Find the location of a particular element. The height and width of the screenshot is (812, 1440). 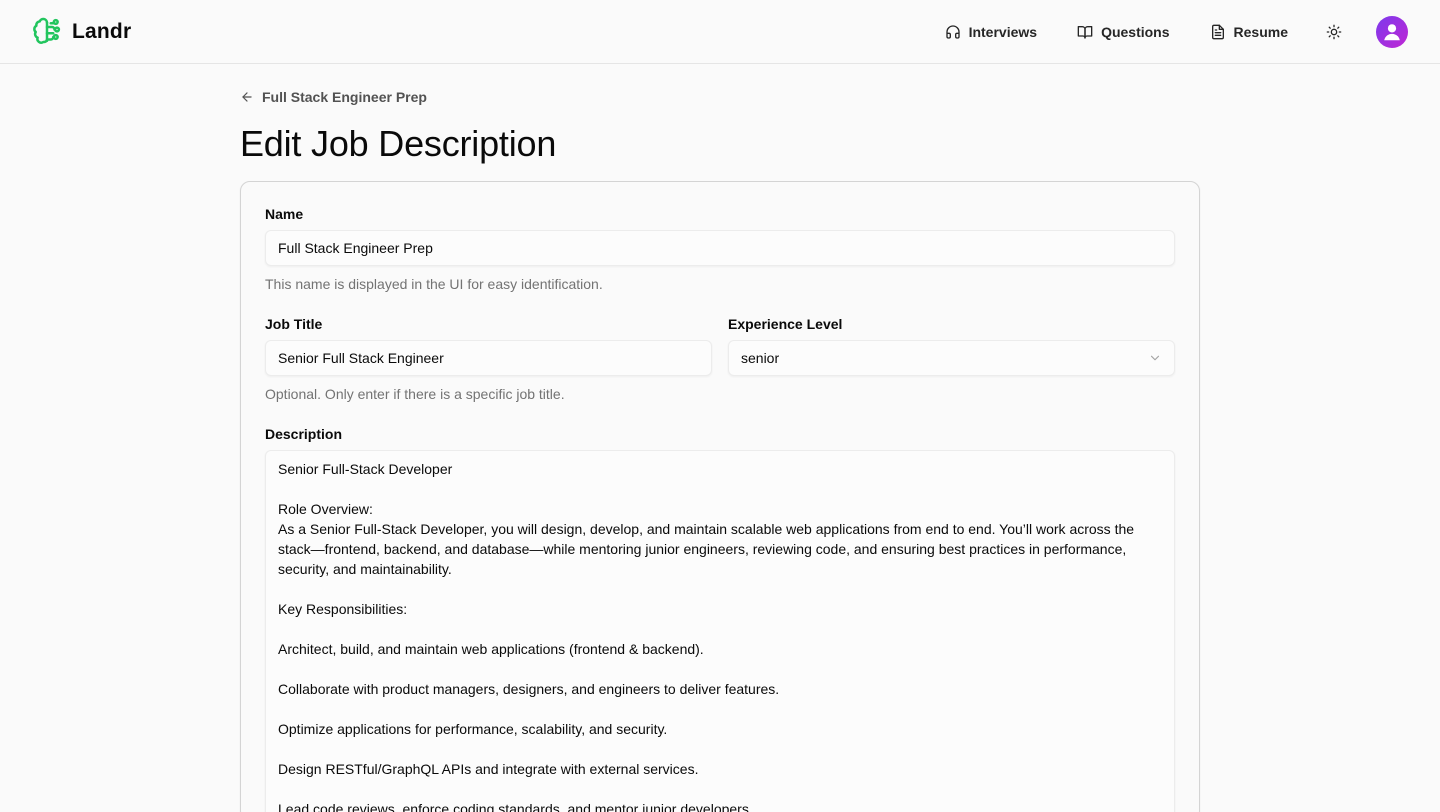

nav-interviews: Interviews is located at coordinates (991, 32).